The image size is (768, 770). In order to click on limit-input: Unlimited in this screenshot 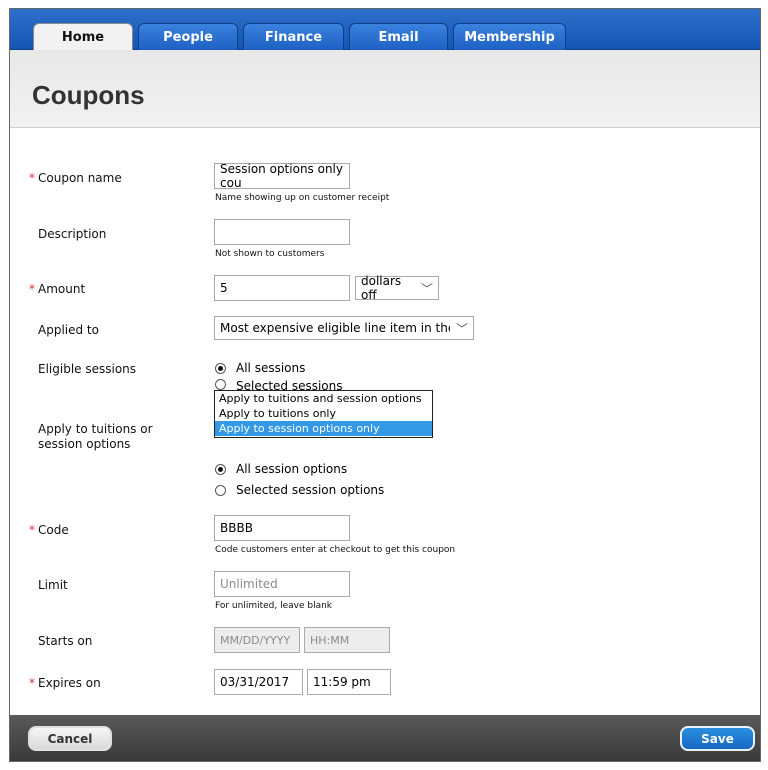, I will do `click(282, 584)`.